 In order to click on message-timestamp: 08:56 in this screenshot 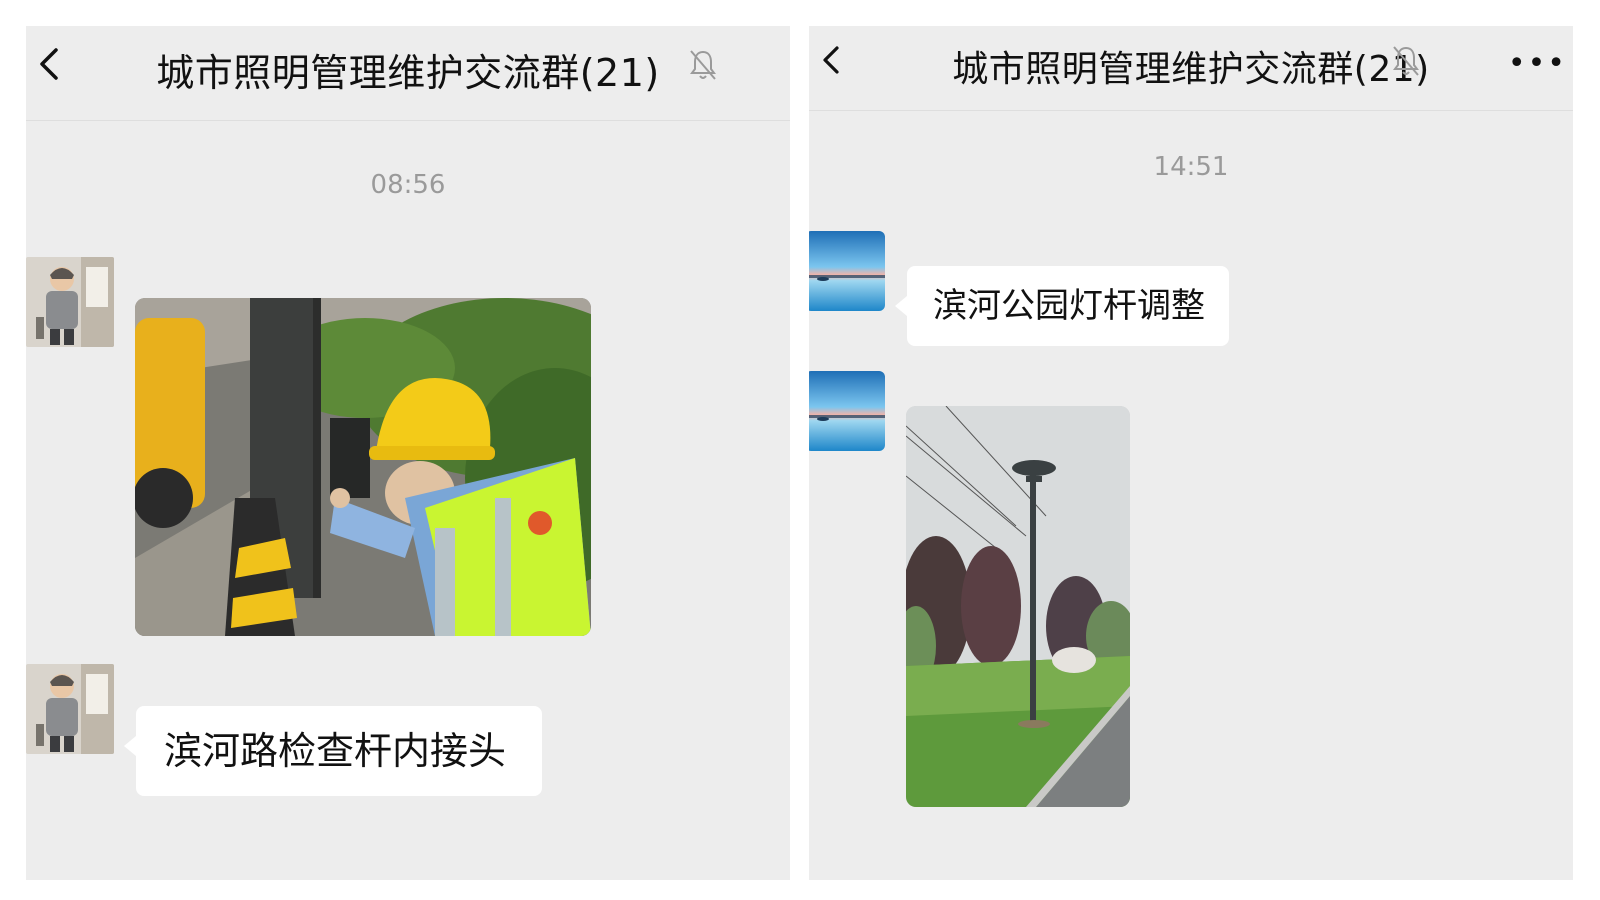, I will do `click(408, 185)`.